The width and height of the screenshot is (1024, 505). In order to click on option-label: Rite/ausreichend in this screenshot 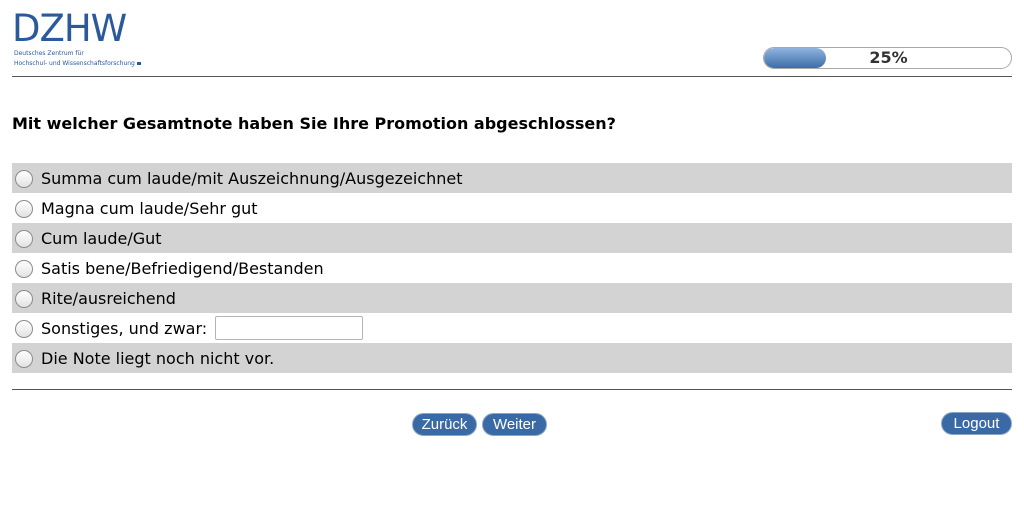, I will do `click(108, 298)`.